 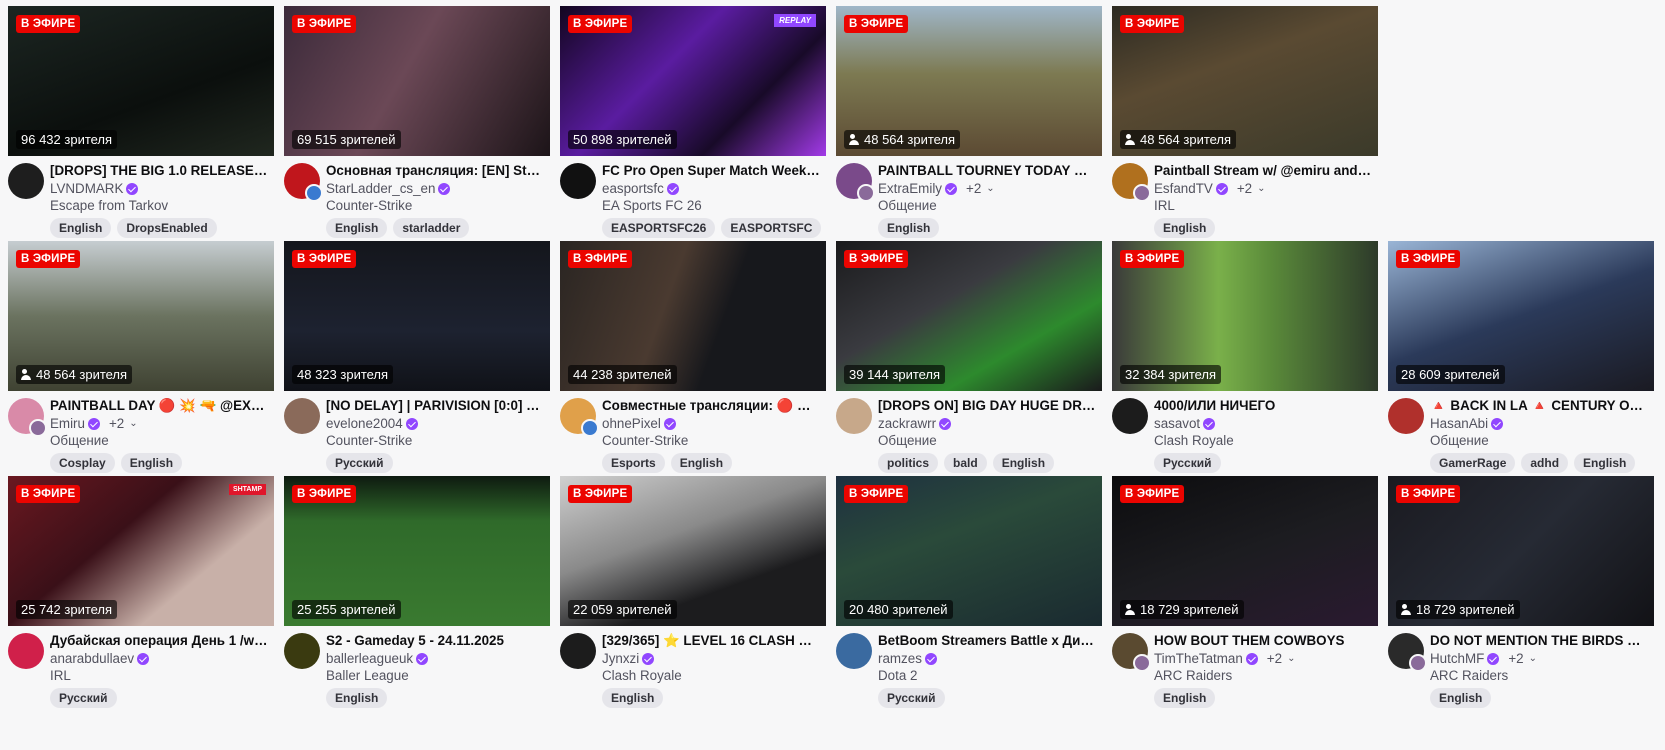 What do you see at coordinates (659, 228) in the screenshot?
I see `tag: EASPORTSFC26` at bounding box center [659, 228].